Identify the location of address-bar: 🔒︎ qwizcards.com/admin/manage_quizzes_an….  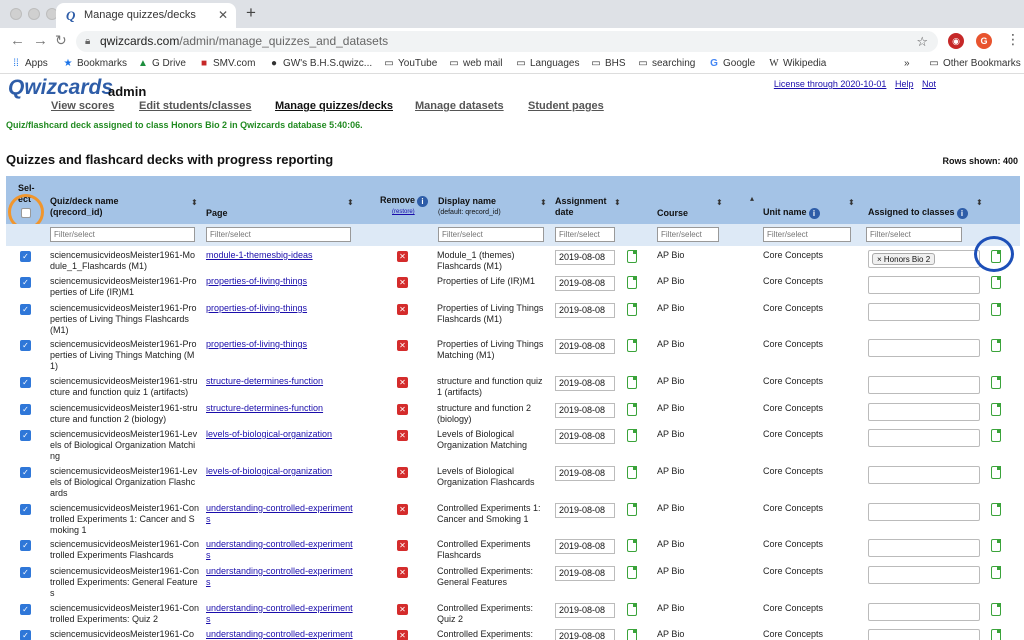
(507, 41).